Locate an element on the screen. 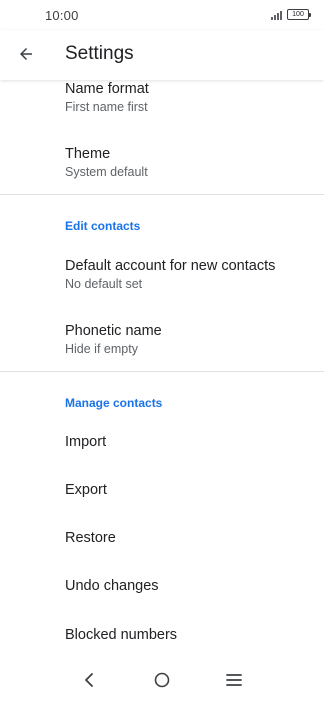 The height and width of the screenshot is (702, 324). section-header-edit-contacts: Edit contacts is located at coordinates (103, 226).